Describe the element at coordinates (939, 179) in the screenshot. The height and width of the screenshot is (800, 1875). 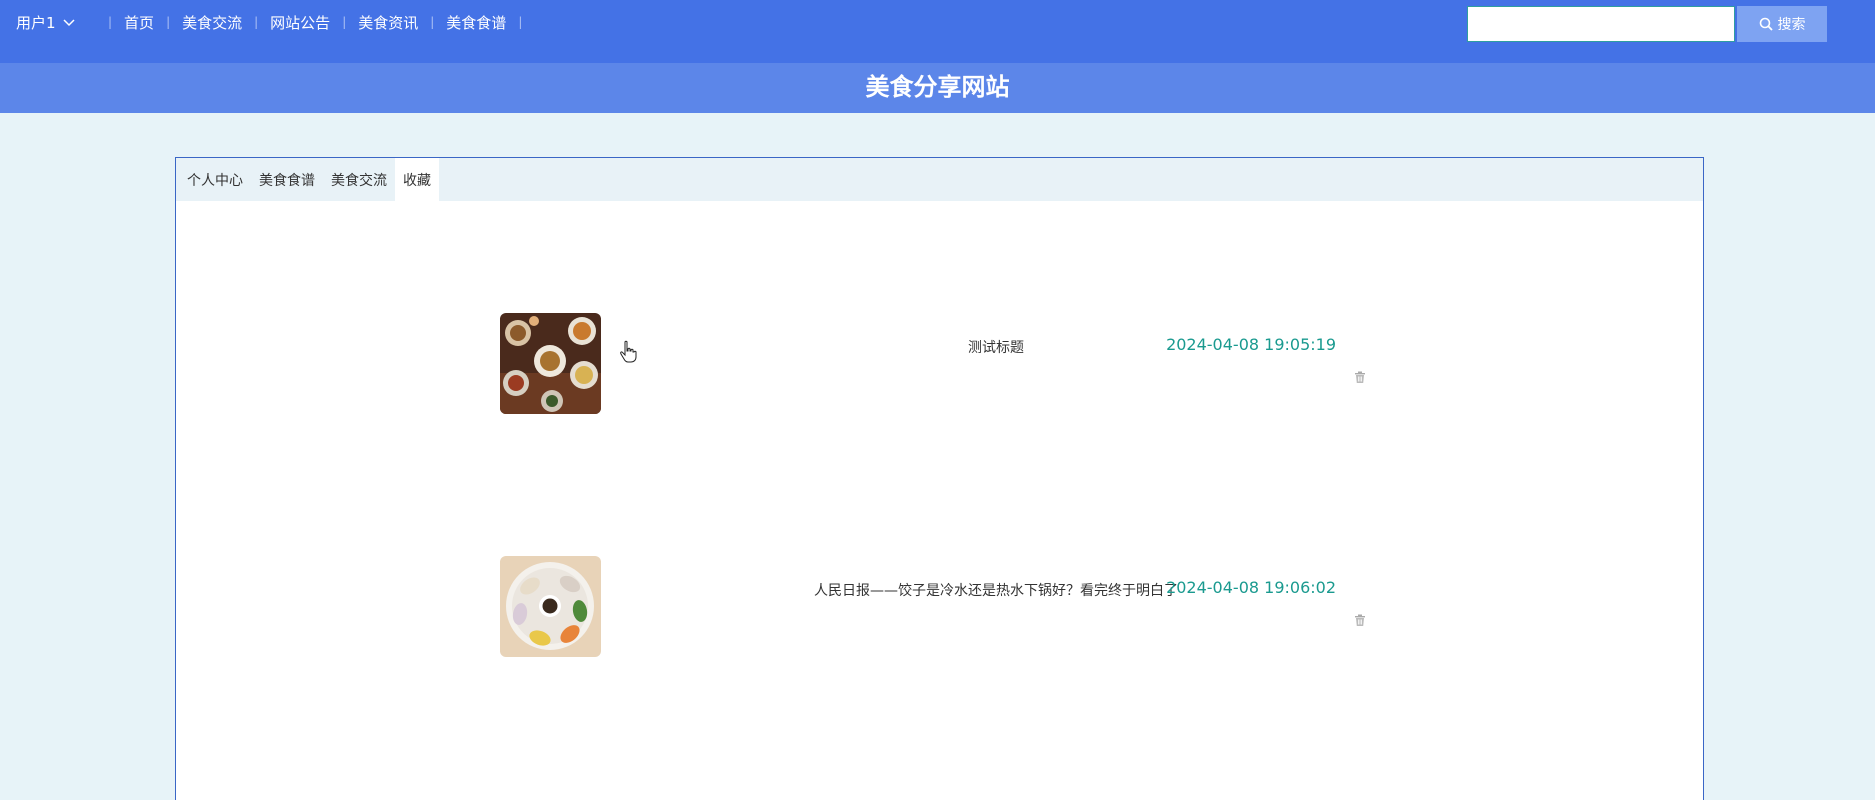
I see `panel-tabs: 个人中心 美食食谱 美食交流 收藏` at that location.